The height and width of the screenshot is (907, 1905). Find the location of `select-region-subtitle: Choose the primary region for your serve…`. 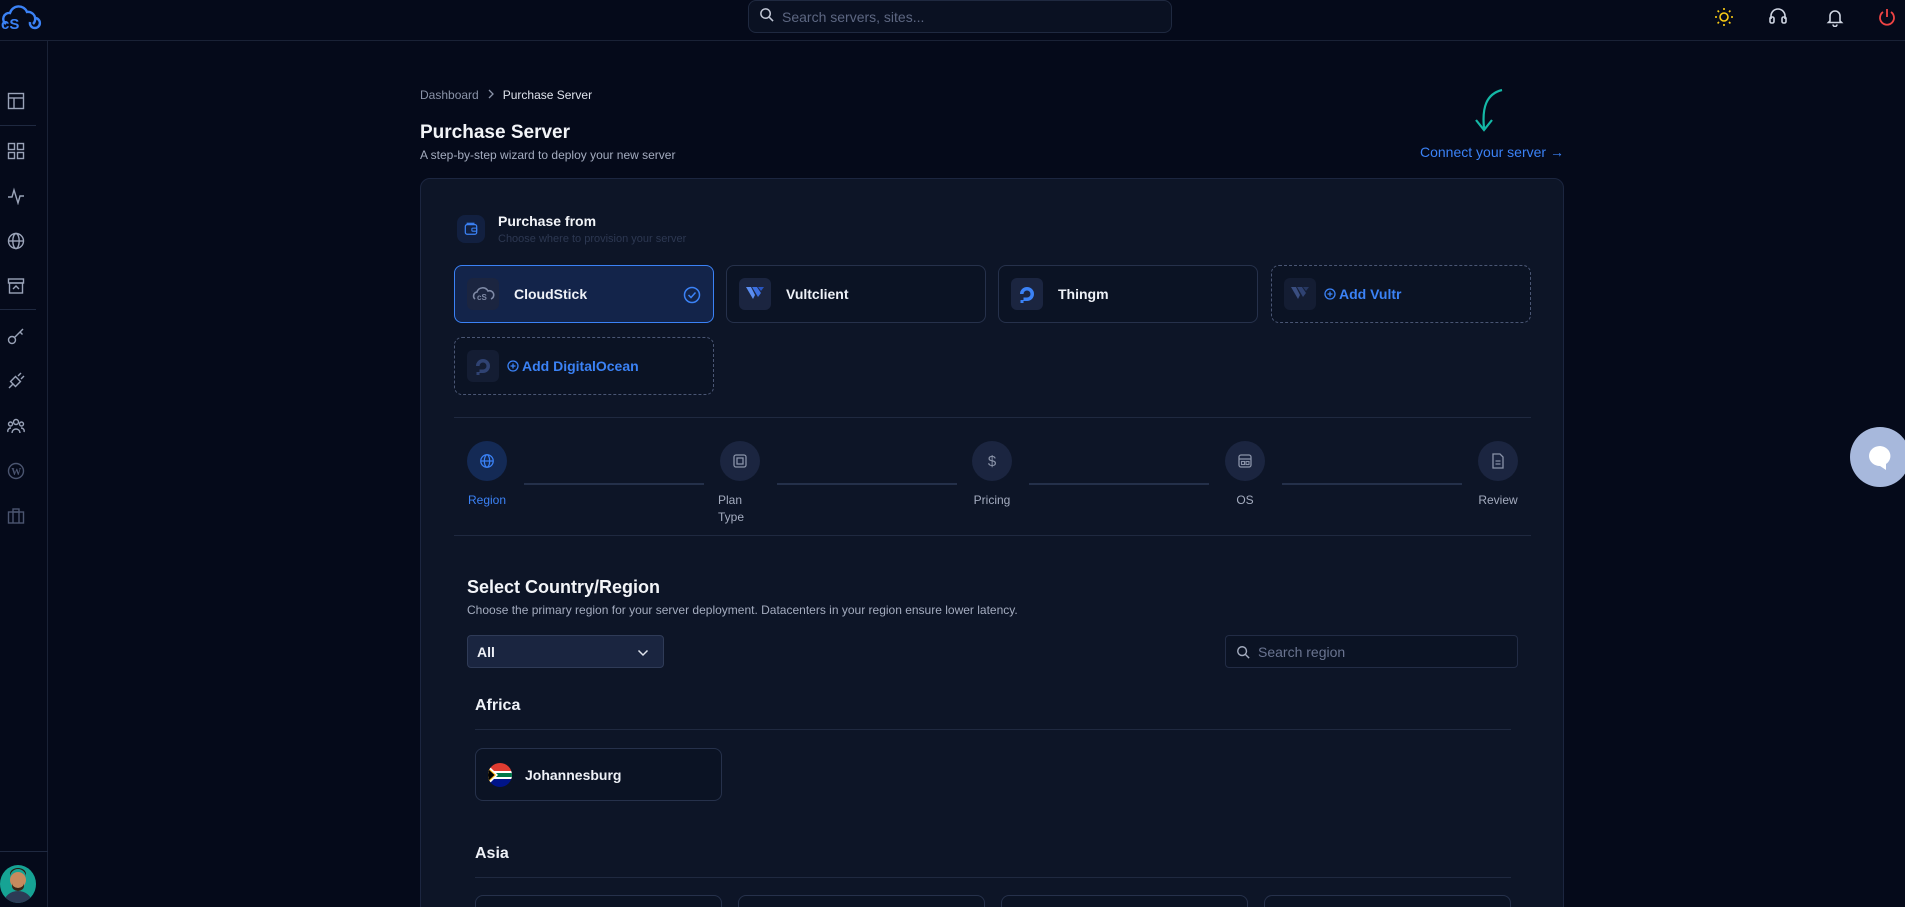

select-region-subtitle: Choose the primary region for your serve… is located at coordinates (742, 610).